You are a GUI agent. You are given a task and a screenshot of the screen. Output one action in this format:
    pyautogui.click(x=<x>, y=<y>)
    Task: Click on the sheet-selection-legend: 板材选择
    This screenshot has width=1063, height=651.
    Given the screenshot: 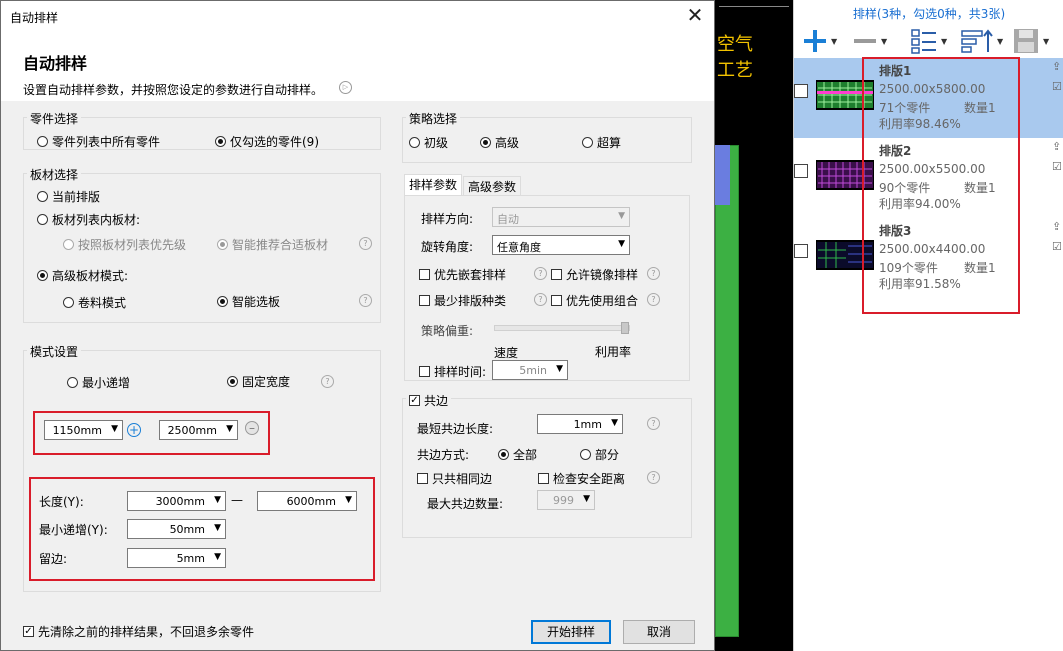 What is the action you would take?
    pyautogui.click(x=54, y=174)
    